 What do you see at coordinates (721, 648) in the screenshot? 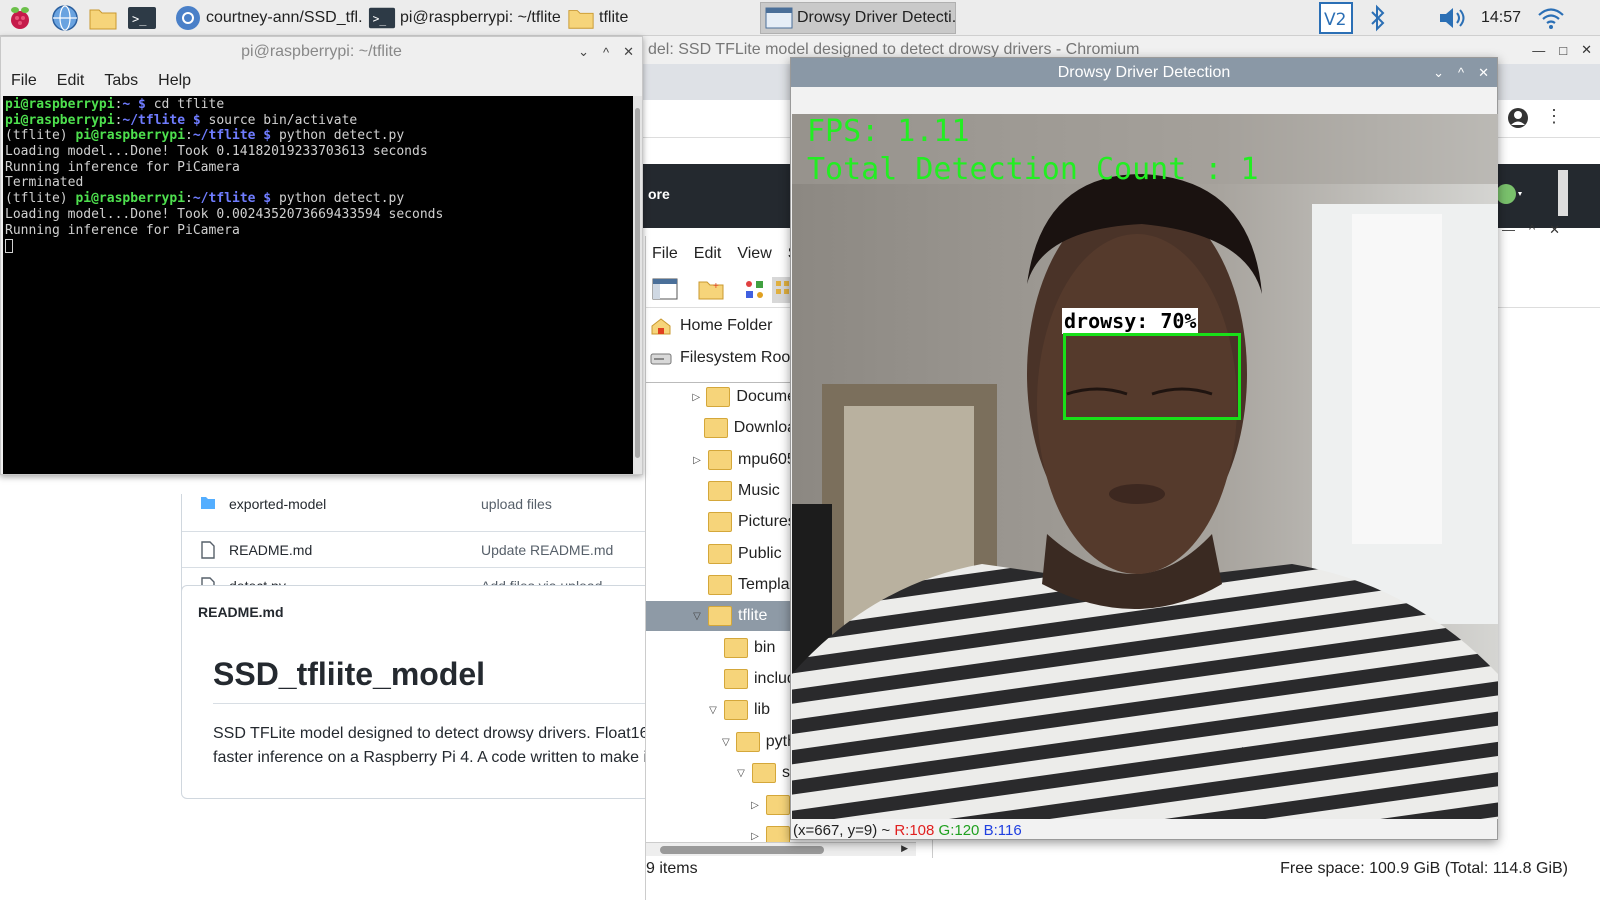
I see `tree-item: bin` at bounding box center [721, 648].